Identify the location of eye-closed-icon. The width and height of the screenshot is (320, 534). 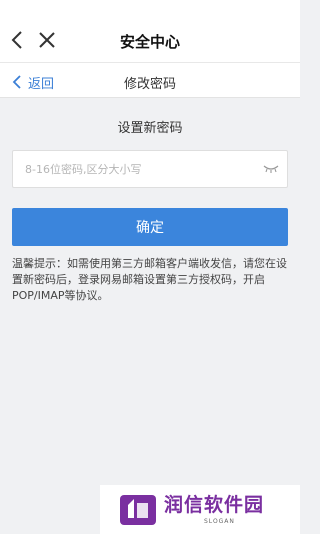
(271, 169).